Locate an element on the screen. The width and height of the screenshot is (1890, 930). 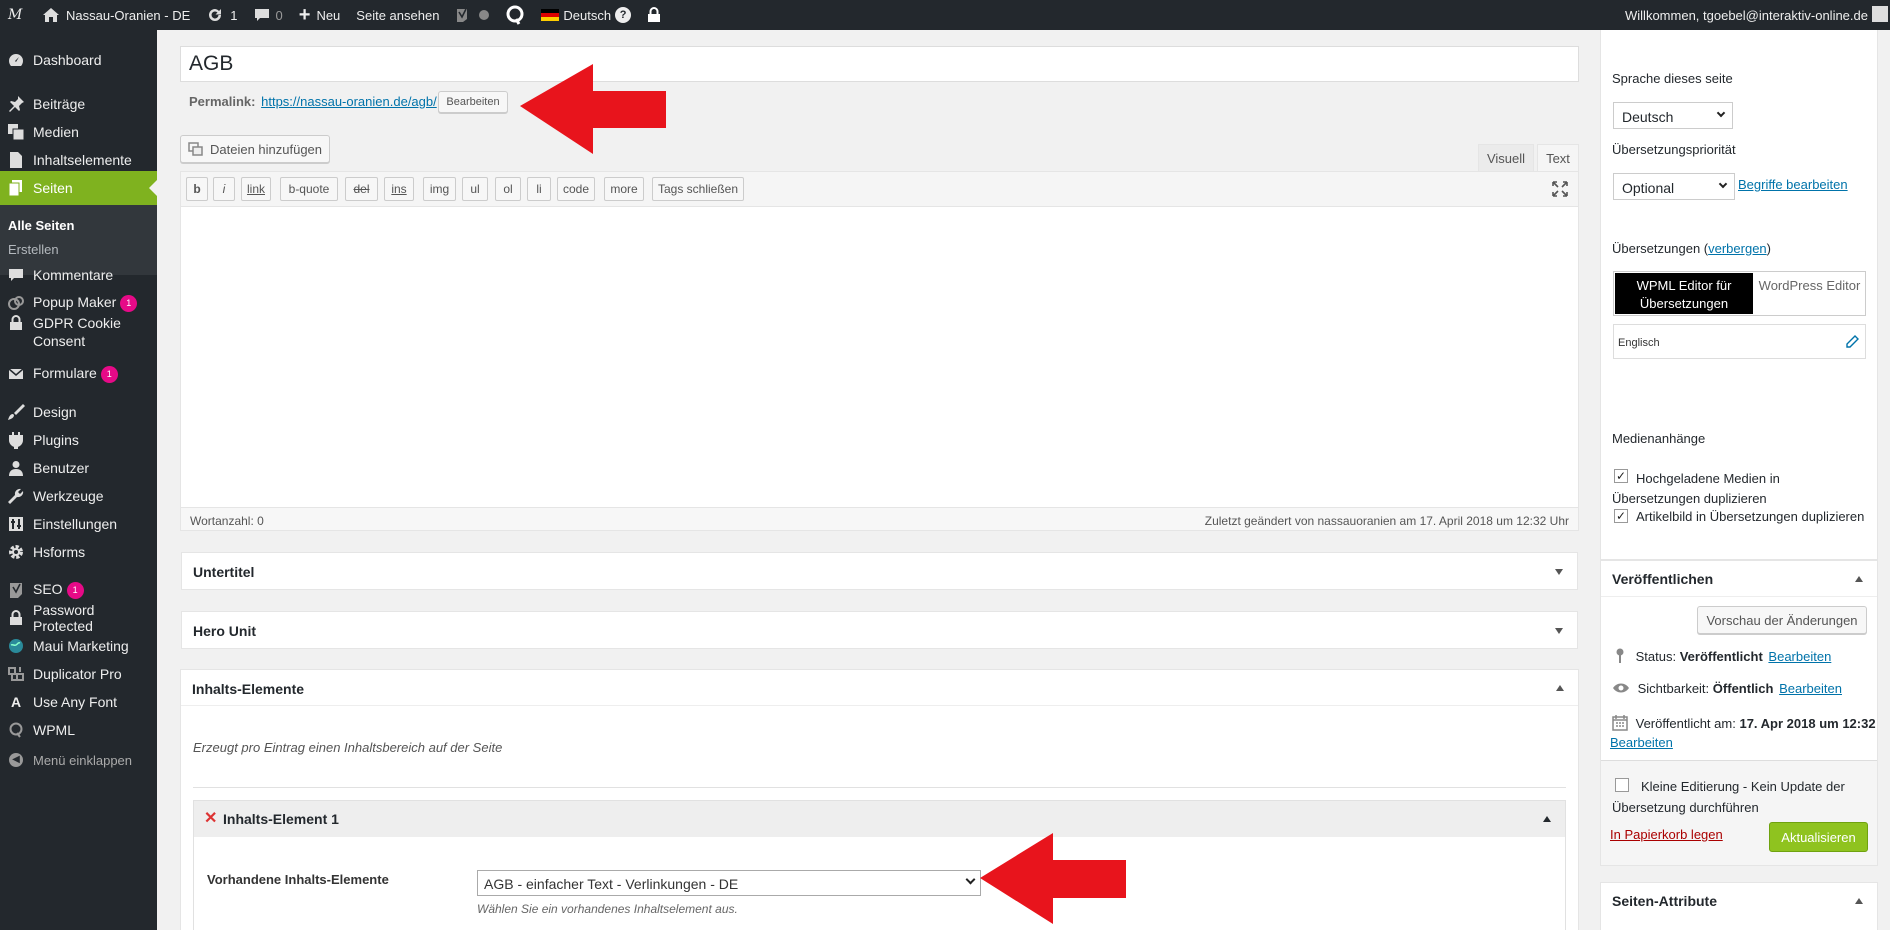
new-content-link: + Neu is located at coordinates (320, 15).